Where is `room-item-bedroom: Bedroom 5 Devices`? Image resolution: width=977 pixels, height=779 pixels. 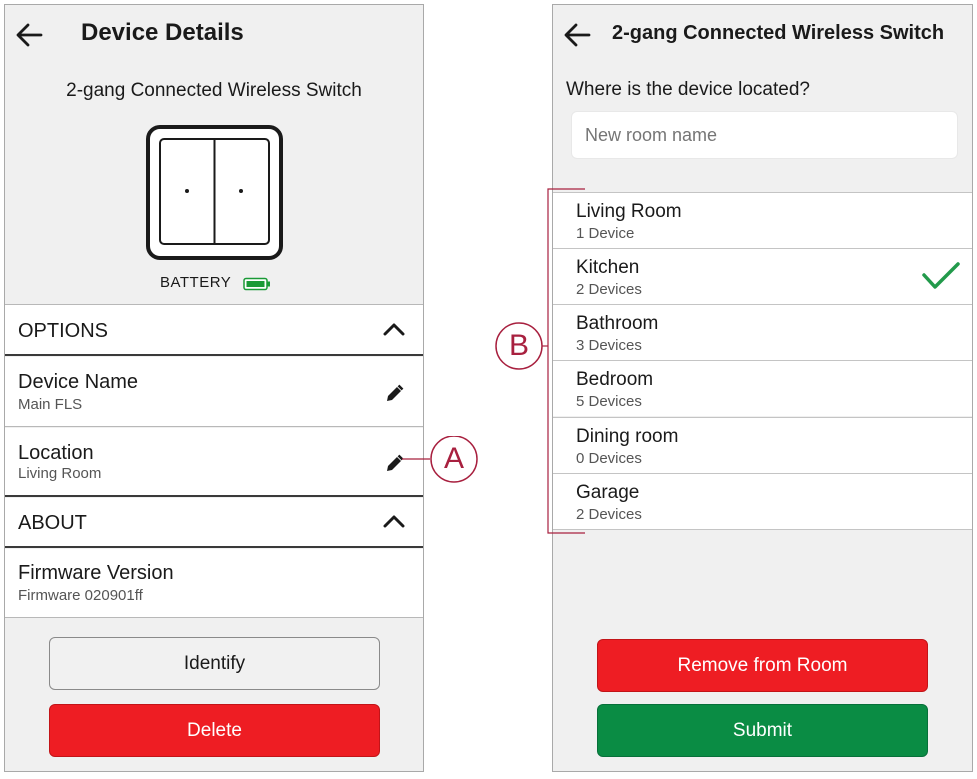
room-item-bedroom: Bedroom 5 Devices is located at coordinates (762, 388).